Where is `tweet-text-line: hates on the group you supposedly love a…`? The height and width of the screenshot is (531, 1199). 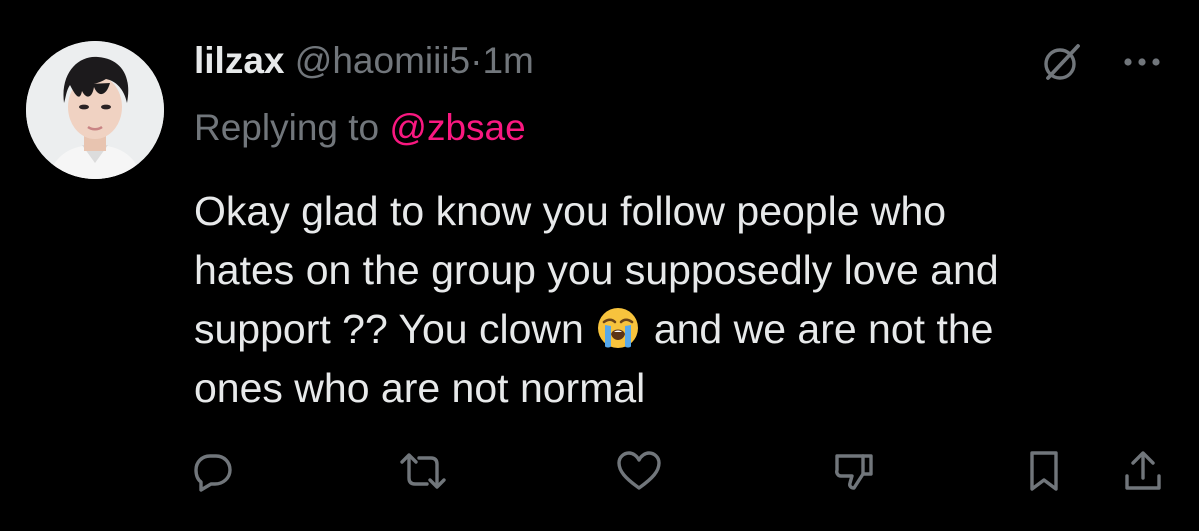
tweet-text-line: hates on the group you supposedly love a… is located at coordinates (596, 270).